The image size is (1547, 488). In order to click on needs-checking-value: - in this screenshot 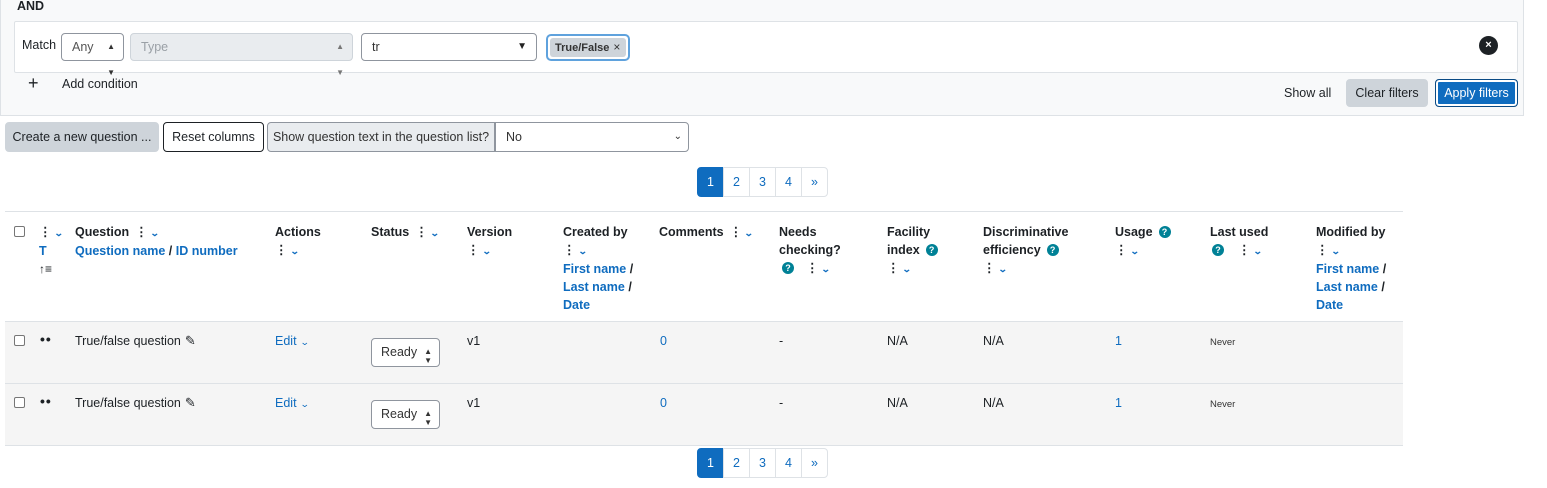, I will do `click(781, 341)`.